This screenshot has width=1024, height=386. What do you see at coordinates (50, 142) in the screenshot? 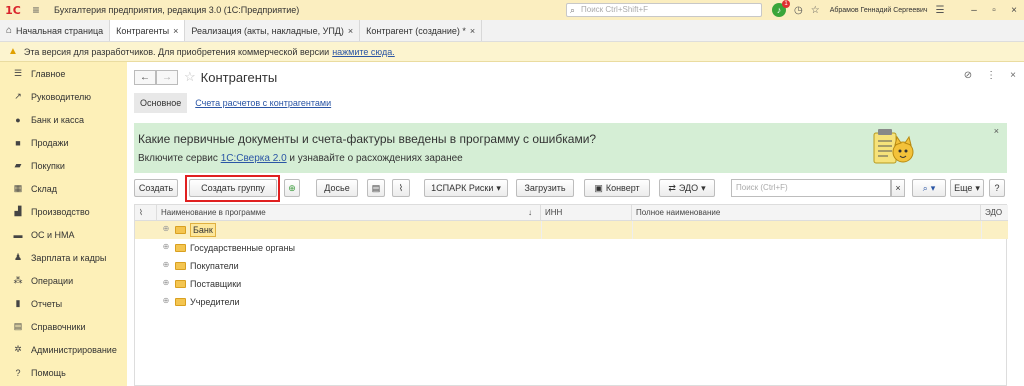
I see `sidebar-item-label: Продажи` at bounding box center [50, 142].